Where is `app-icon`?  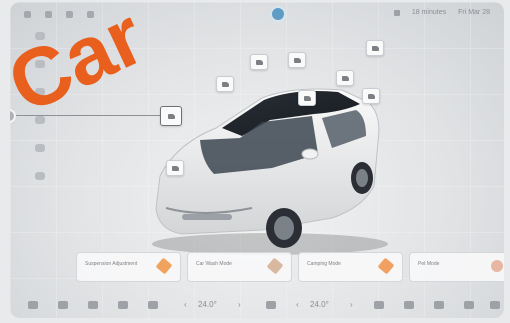
app-icon is located at coordinates (123, 305).